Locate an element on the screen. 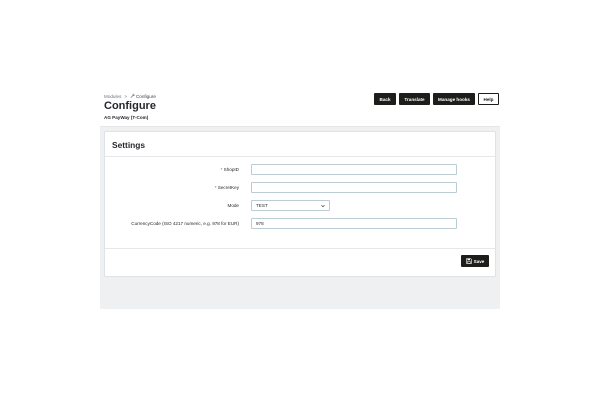  secret-key-input is located at coordinates (354, 187).